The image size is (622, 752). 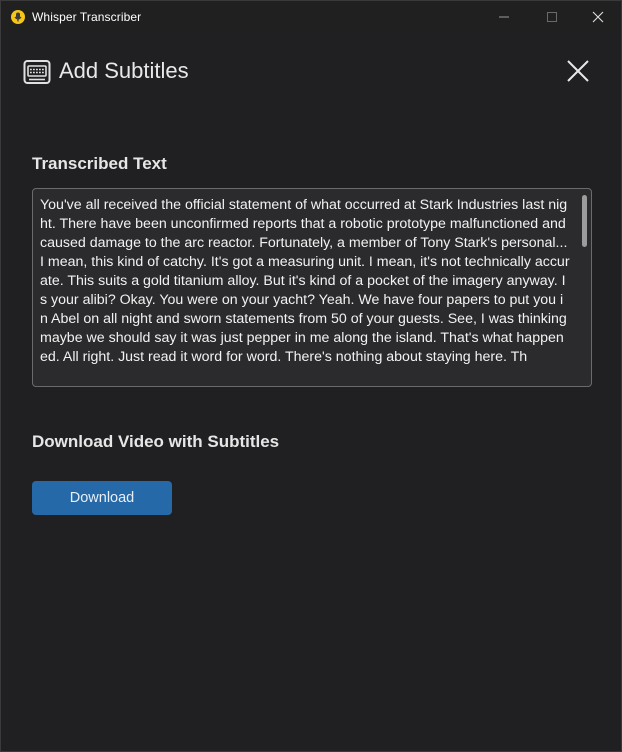 I want to click on maximize-icon, so click(x=552, y=16).